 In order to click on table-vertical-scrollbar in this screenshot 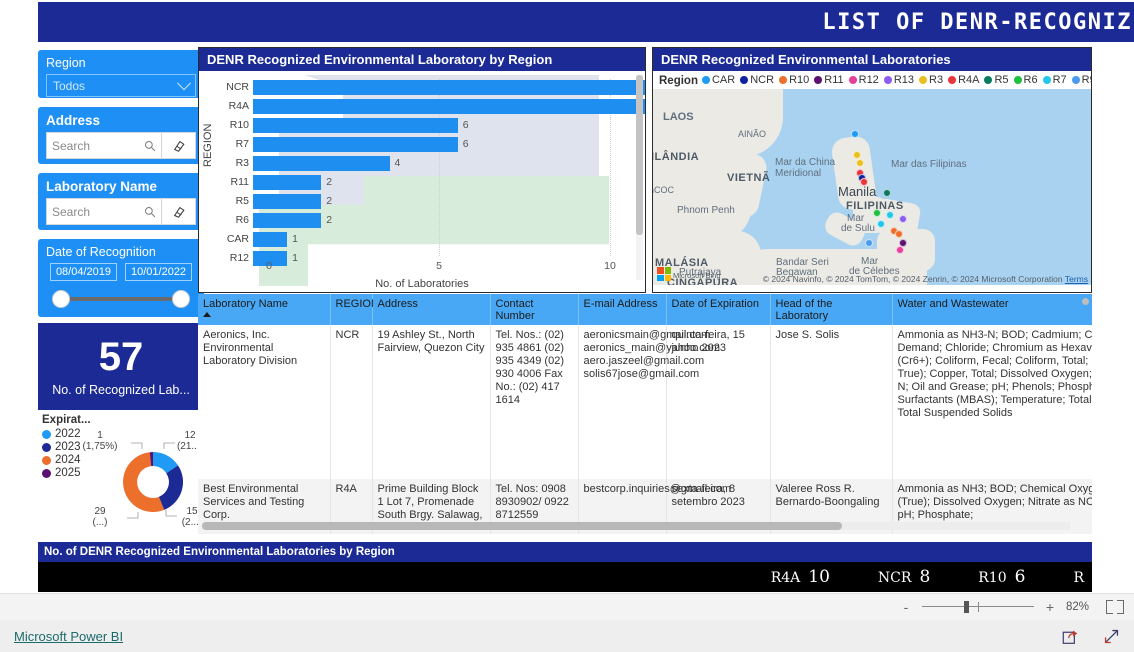, I will do `click(1085, 301)`.